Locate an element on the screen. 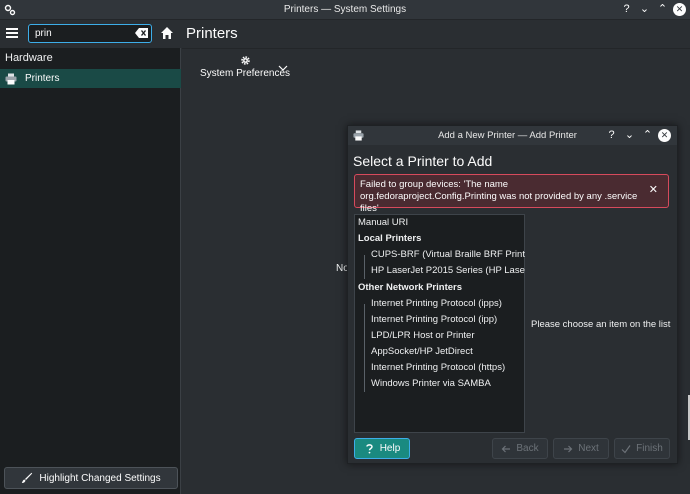 The height and width of the screenshot is (494, 690). question-icon is located at coordinates (369, 449).